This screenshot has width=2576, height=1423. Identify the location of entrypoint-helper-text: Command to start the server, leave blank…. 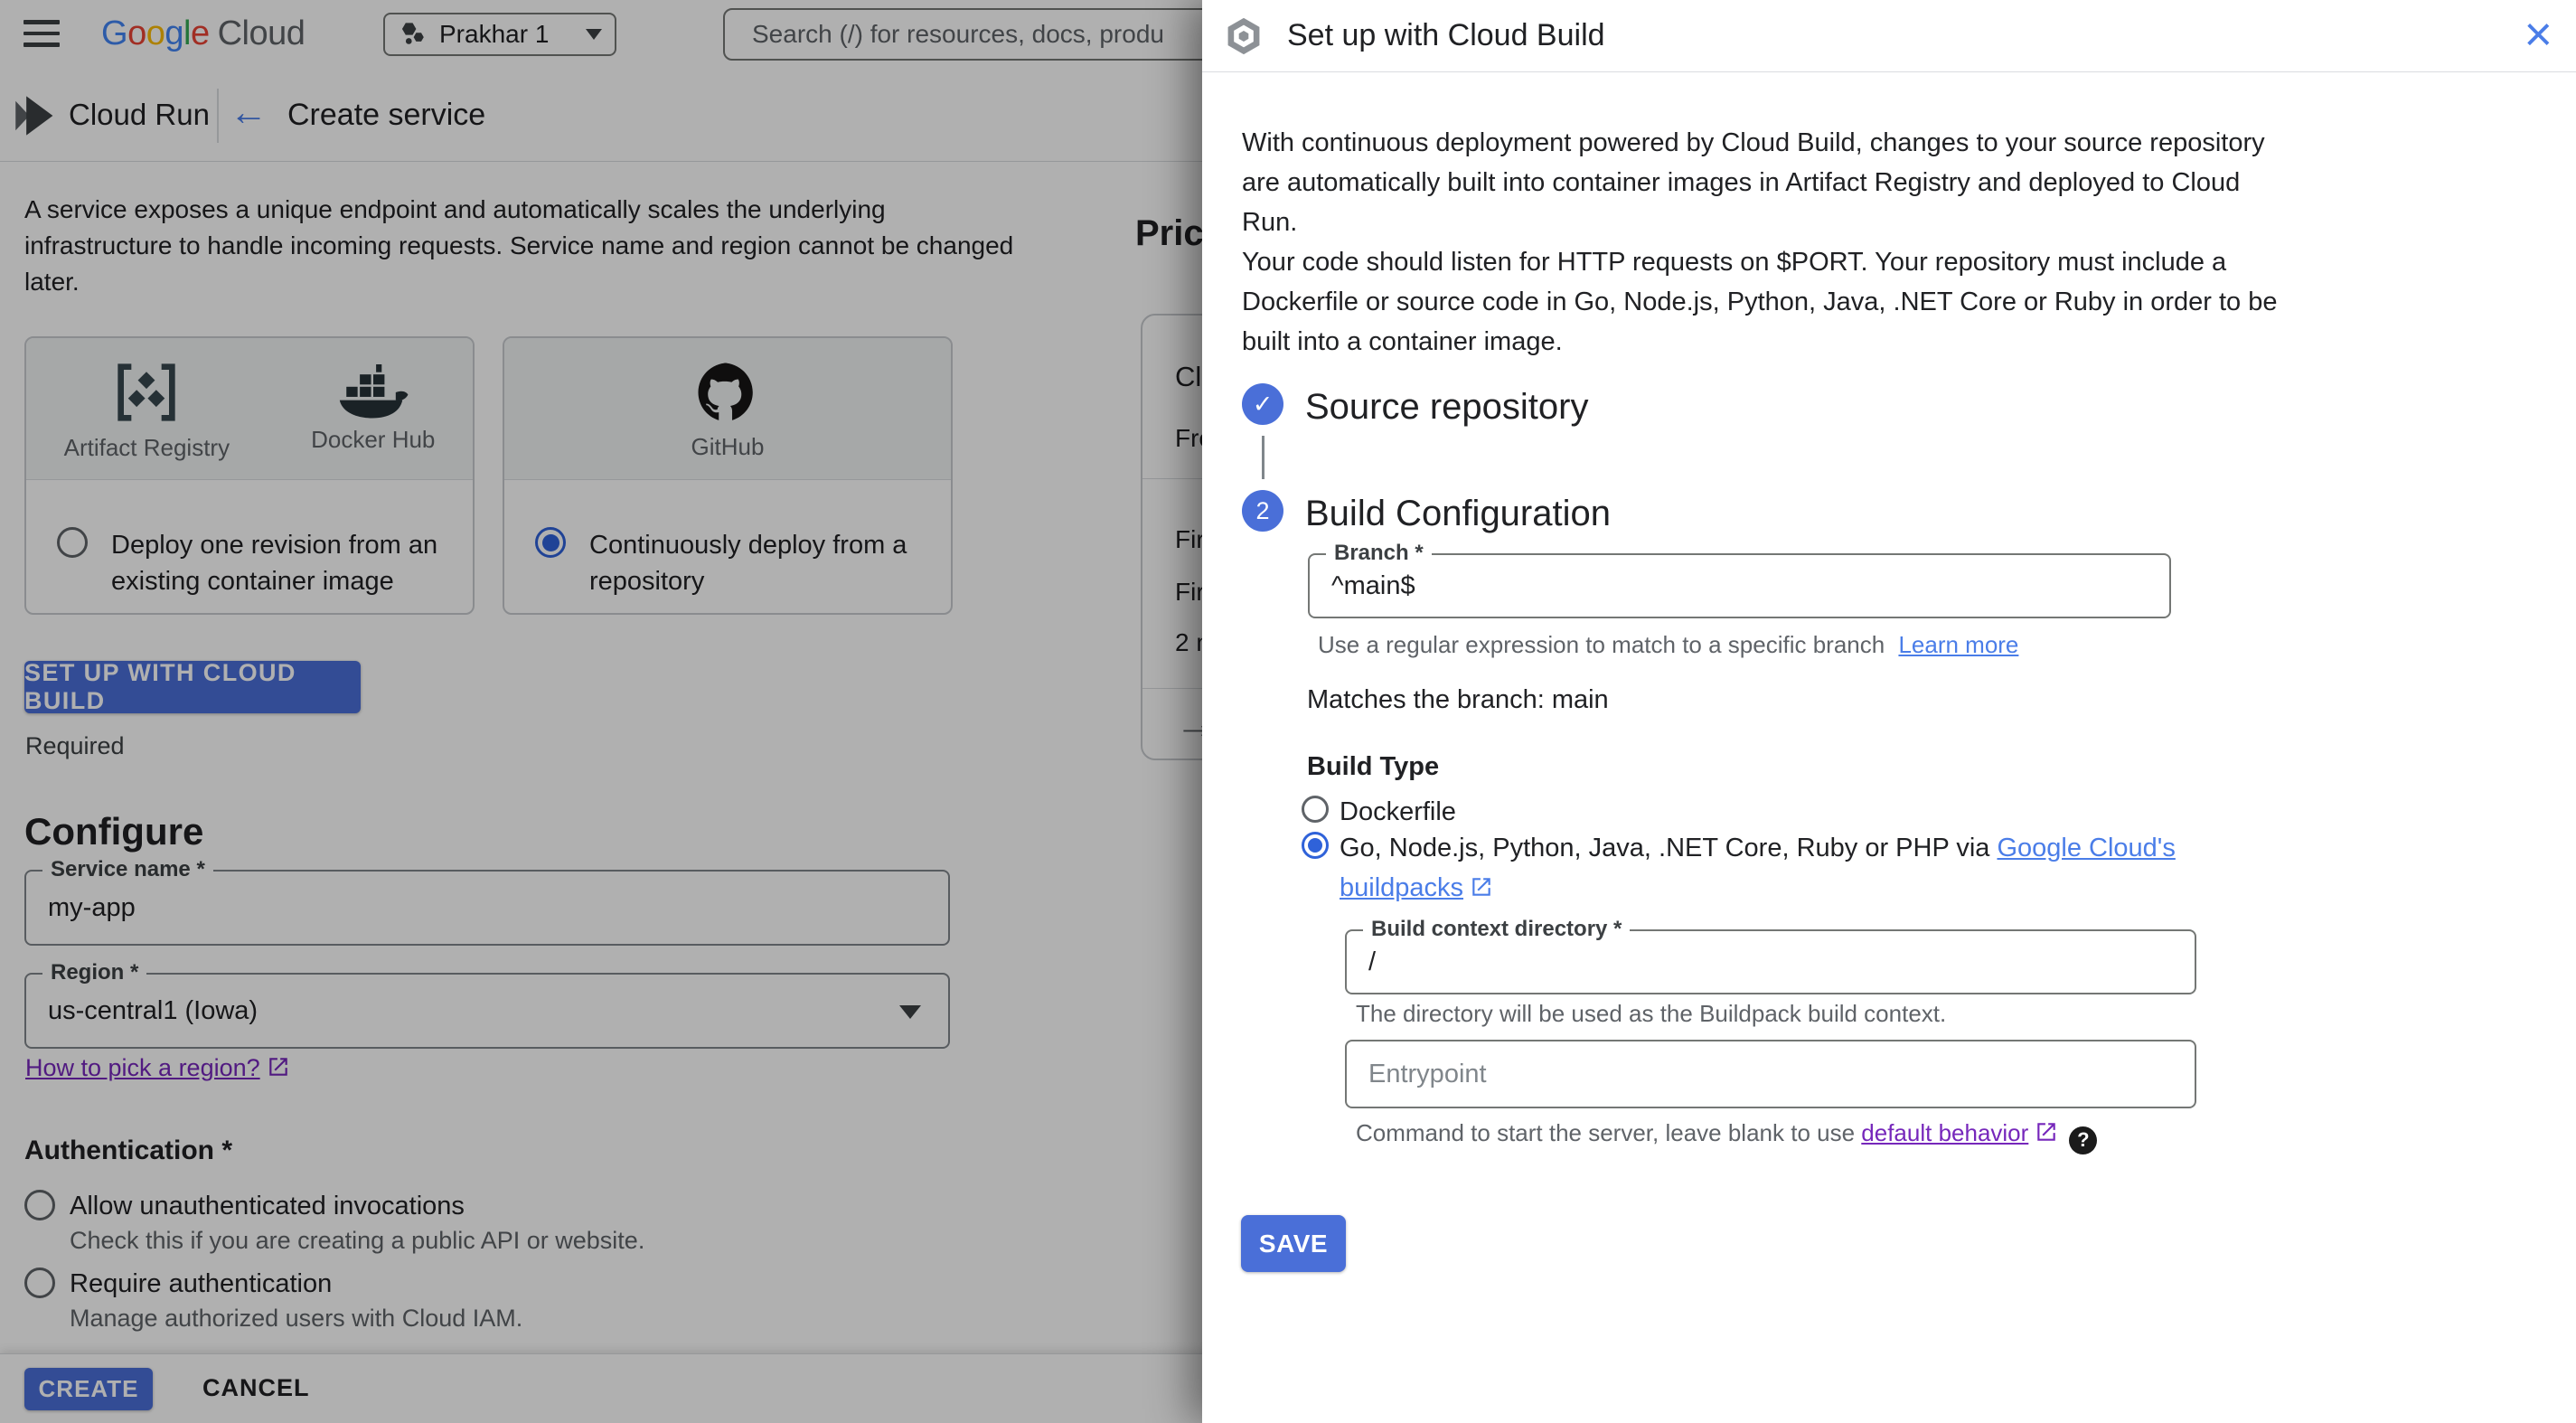
(1609, 1133).